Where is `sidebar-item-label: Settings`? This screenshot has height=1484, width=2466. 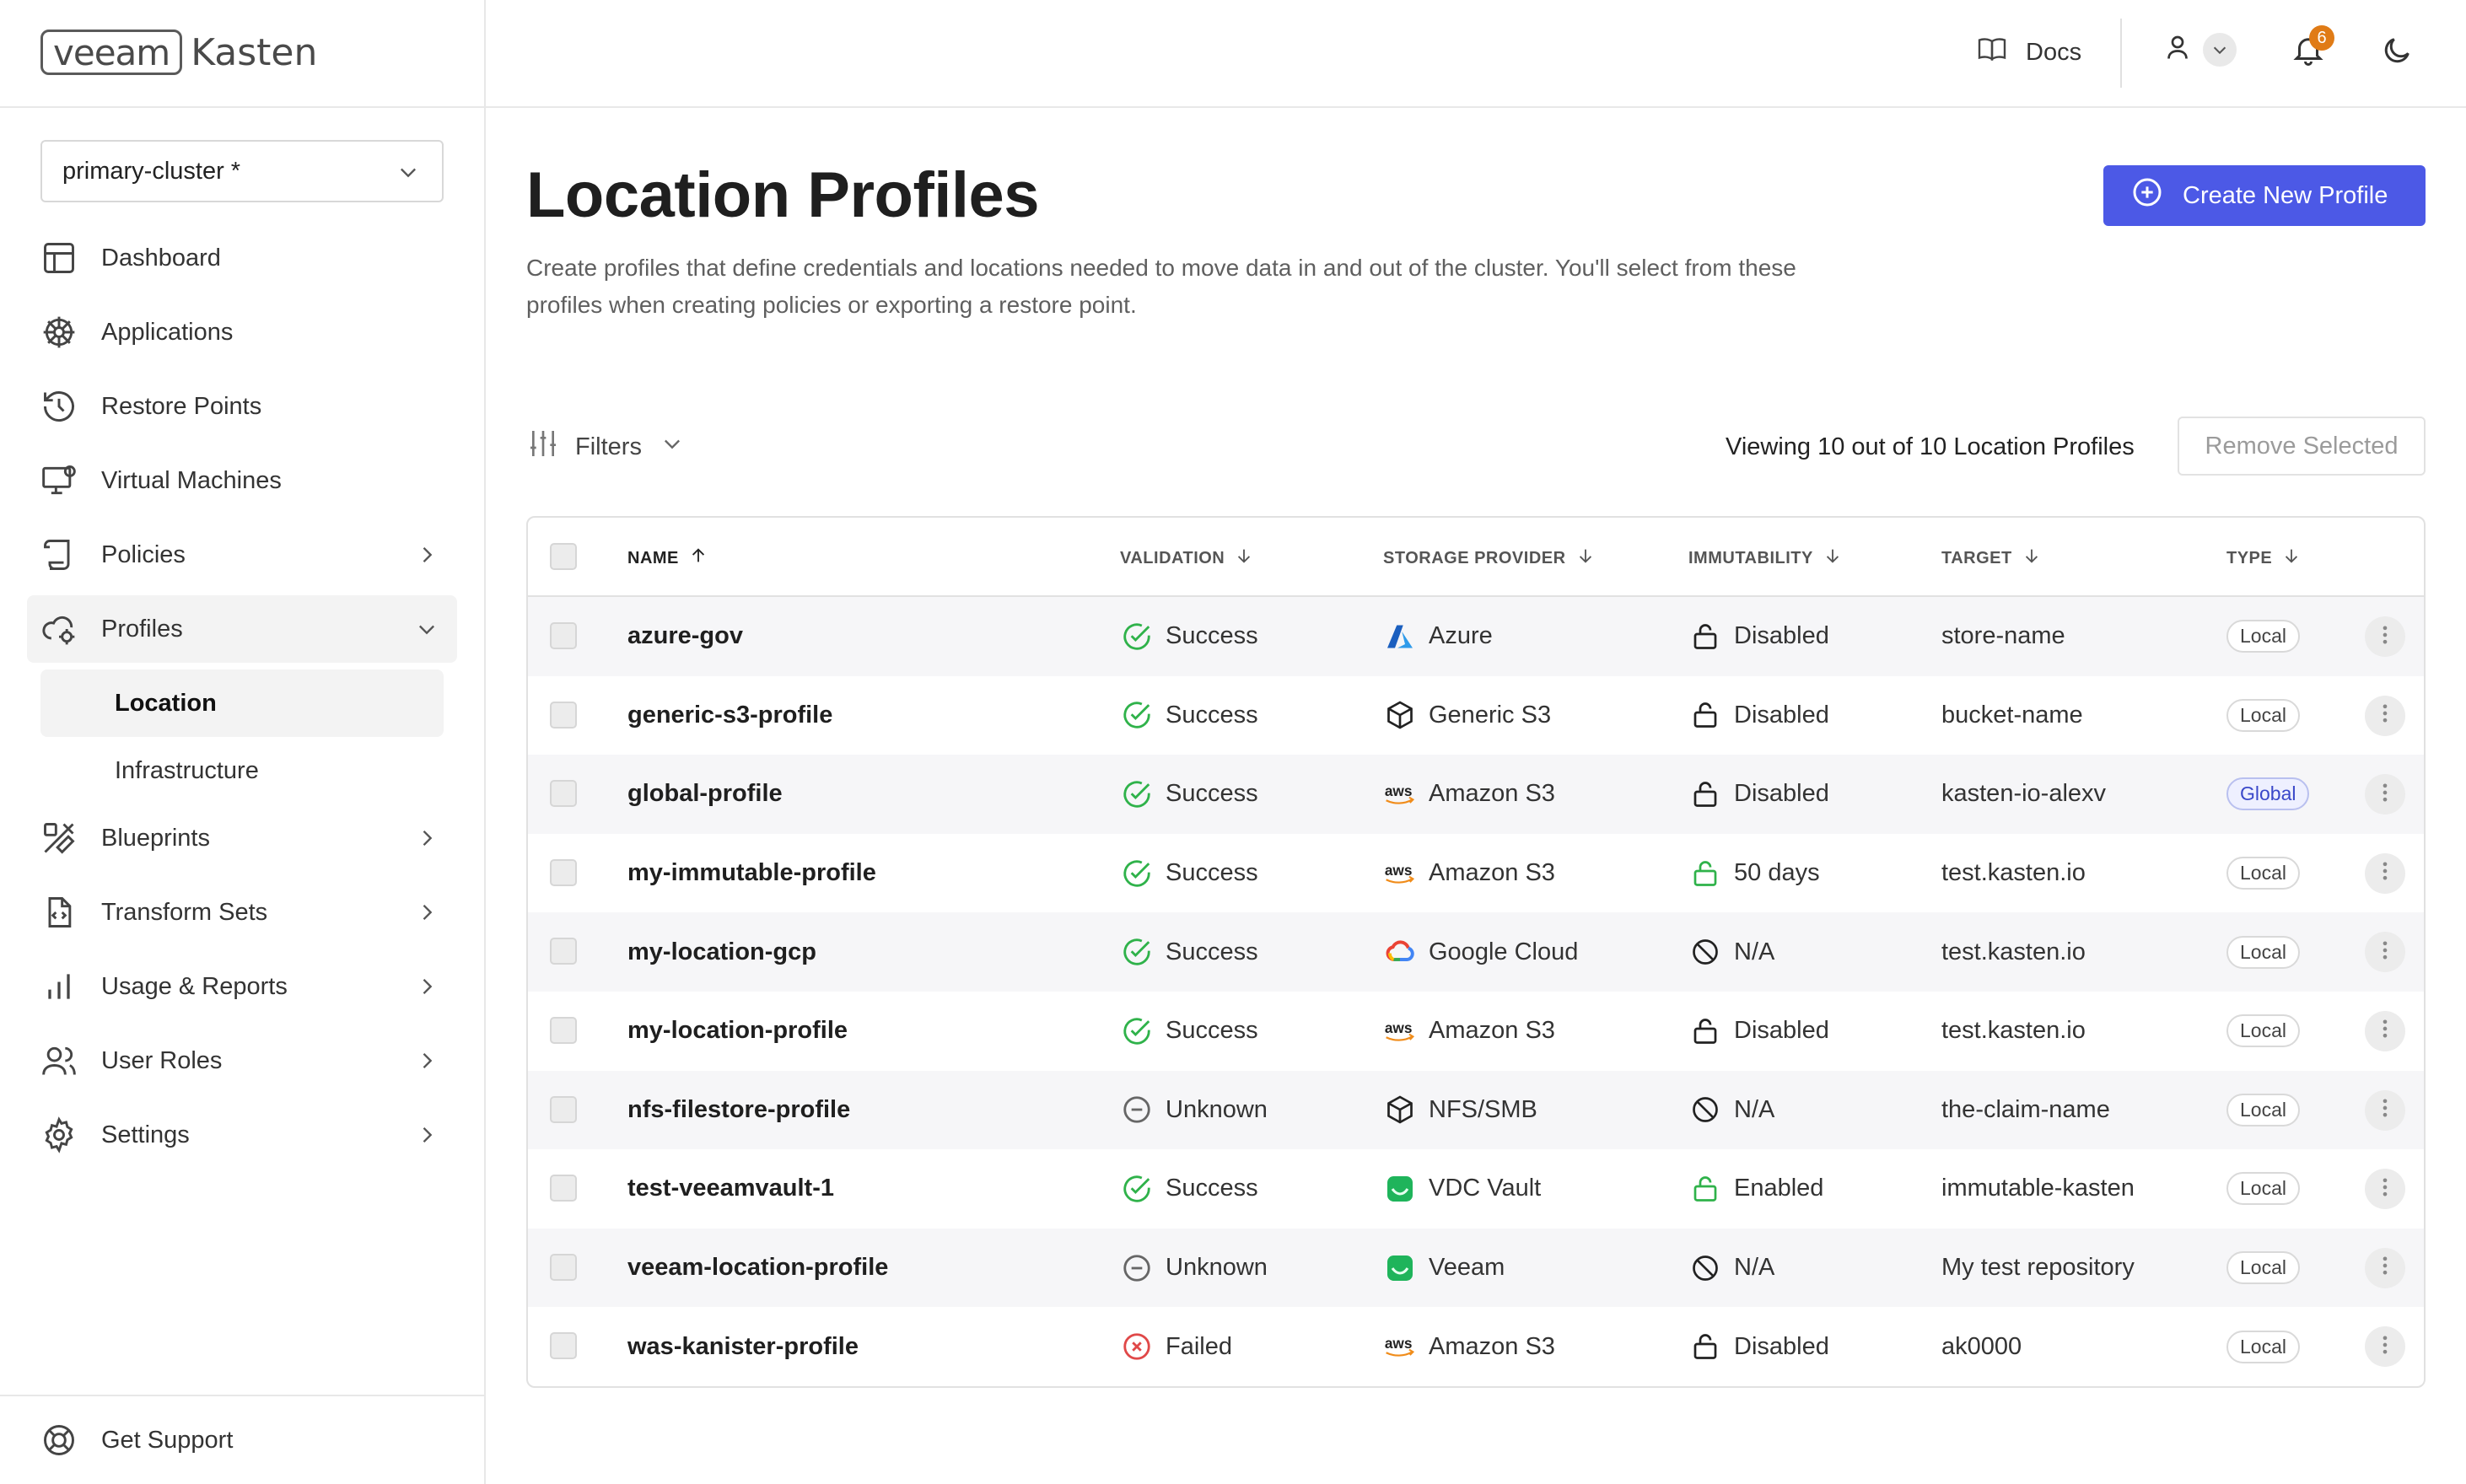 sidebar-item-label: Settings is located at coordinates (145, 1134).